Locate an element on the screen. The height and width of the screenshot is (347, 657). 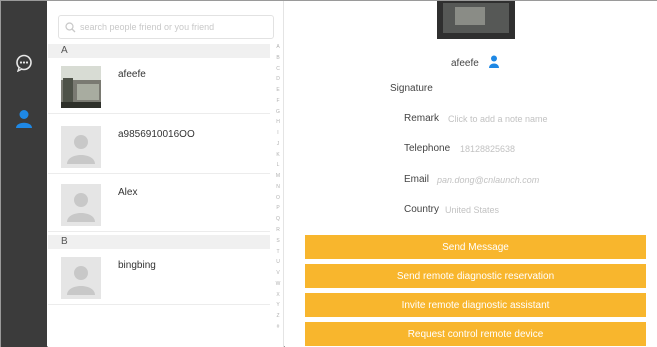
email-value: pan.dong@cnlaunch.com is located at coordinates (488, 180).